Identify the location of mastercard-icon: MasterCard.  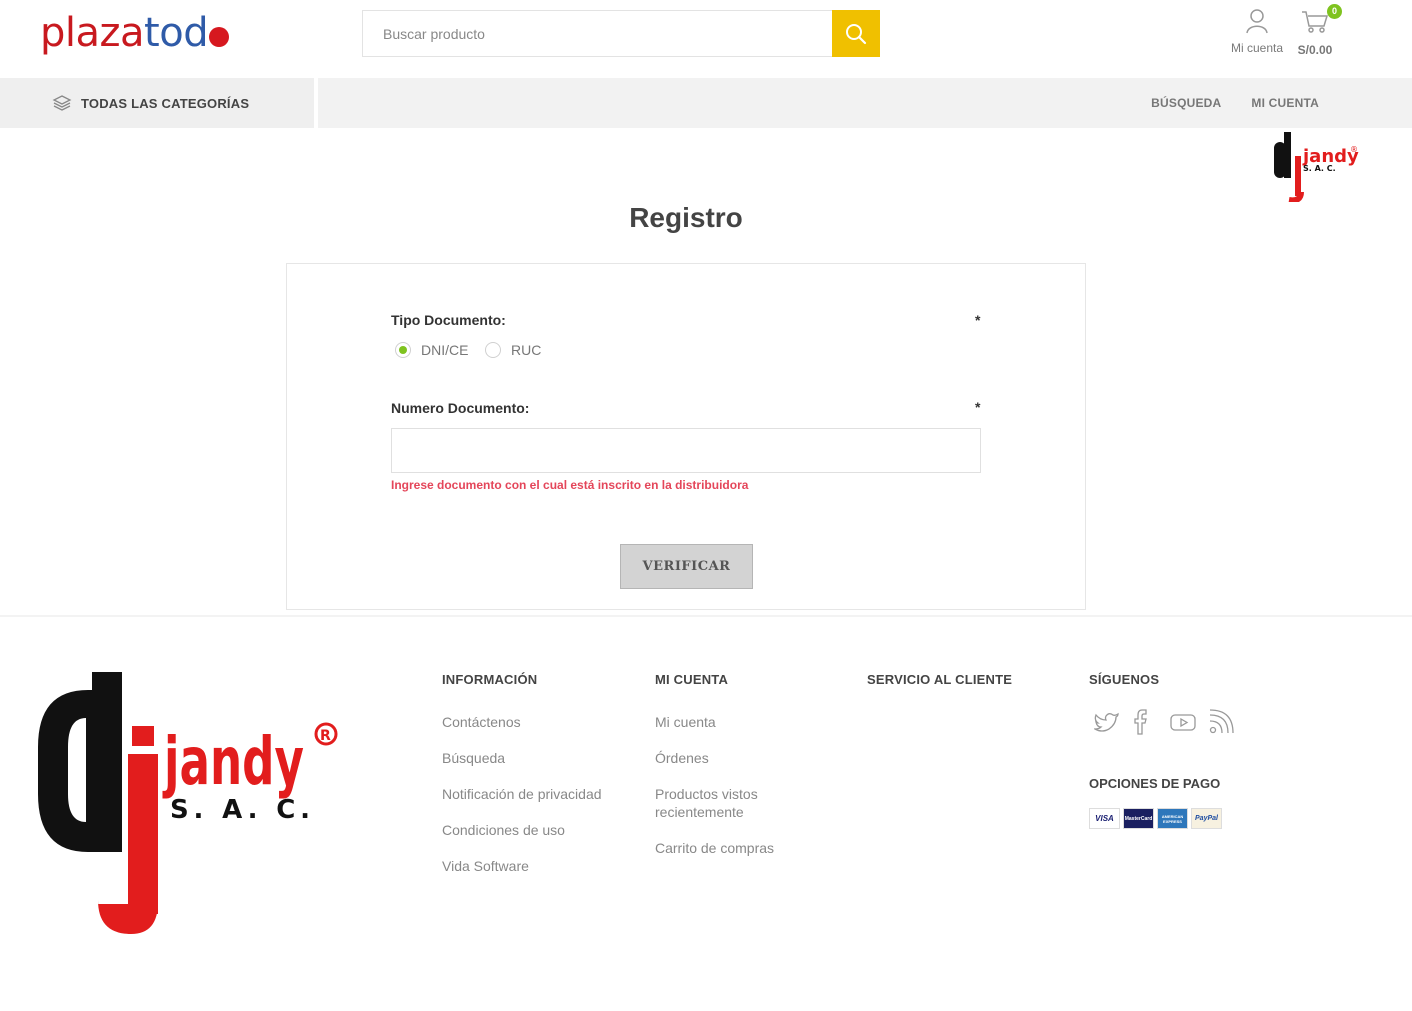
(1138, 818).